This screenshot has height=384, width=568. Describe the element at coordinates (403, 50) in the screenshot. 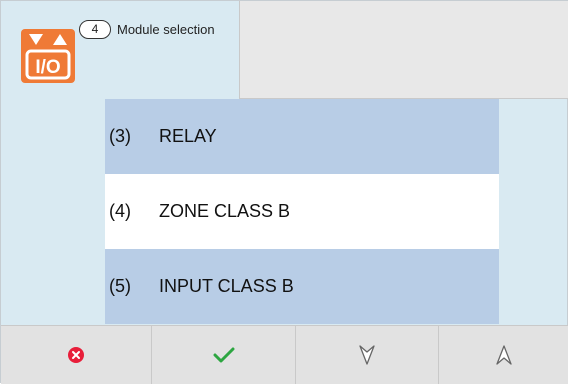

I see `header-right-panel` at that location.